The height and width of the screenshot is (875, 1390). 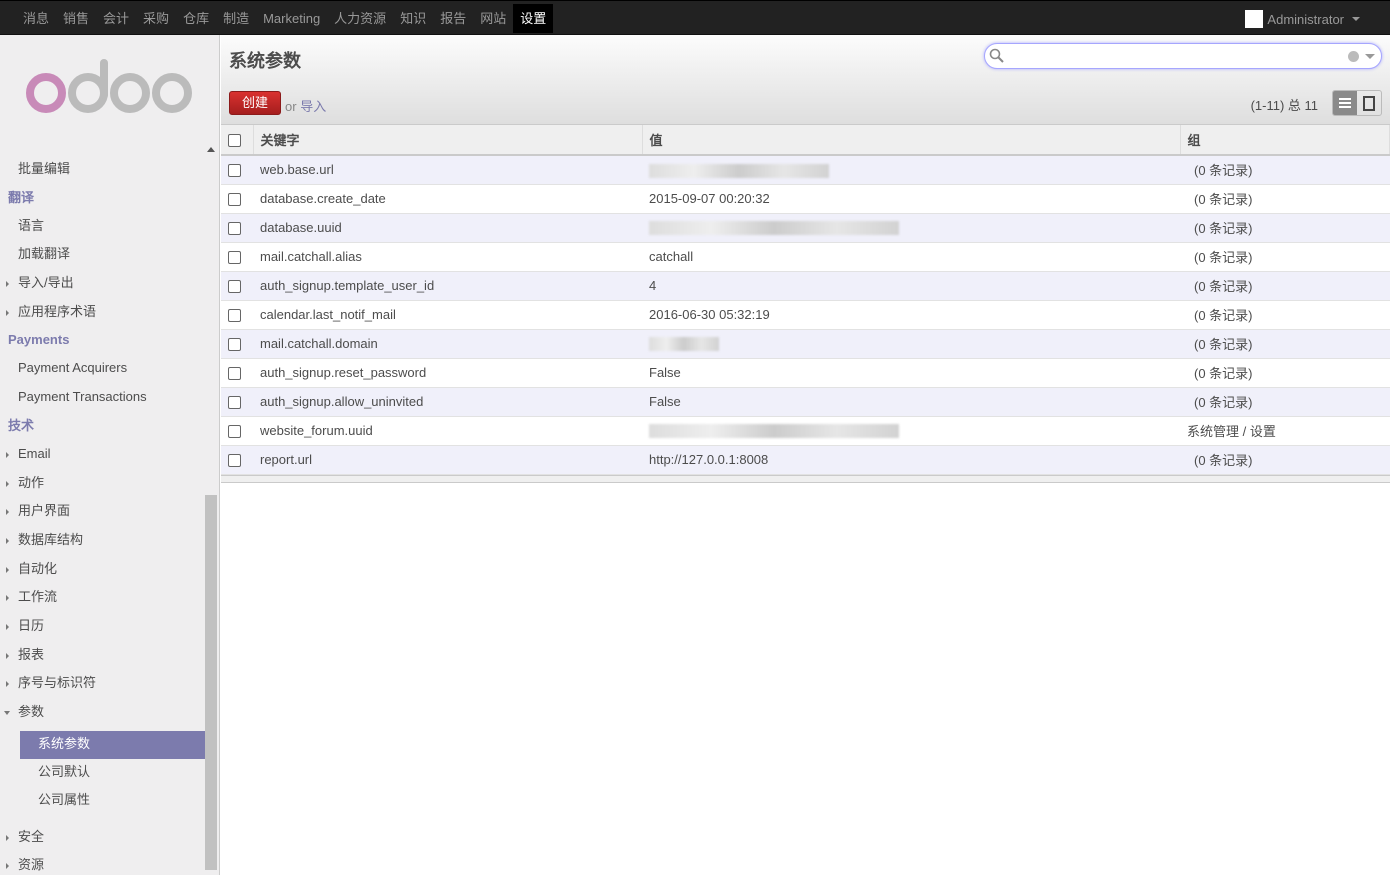 What do you see at coordinates (102, 283) in the screenshot?
I see `sidebar-item: 导入/导出` at bounding box center [102, 283].